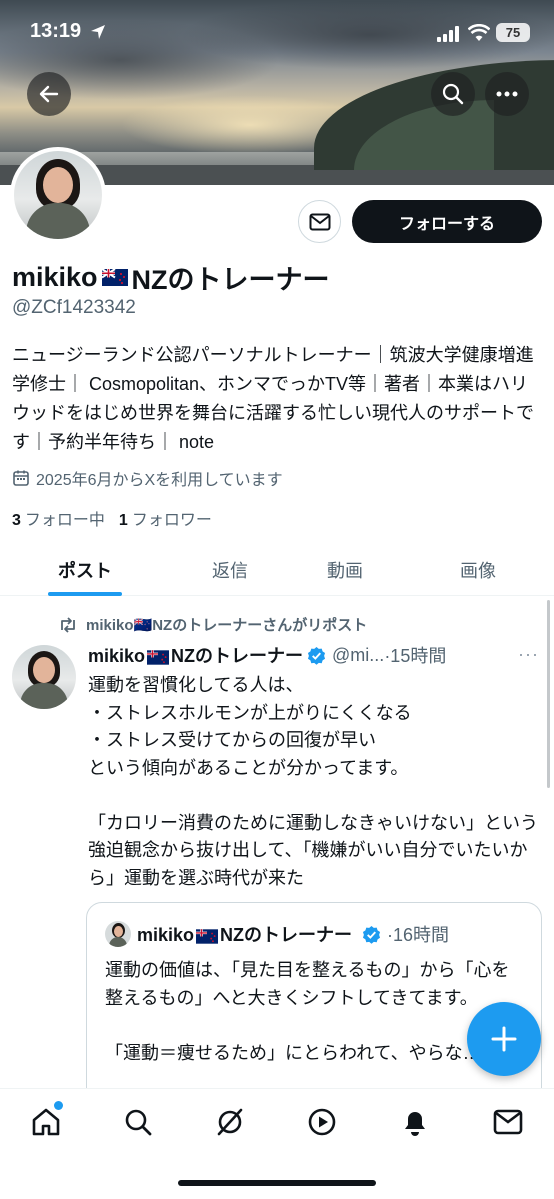  Describe the element at coordinates (448, 34) in the screenshot. I see `cellular-signal-icon` at that location.